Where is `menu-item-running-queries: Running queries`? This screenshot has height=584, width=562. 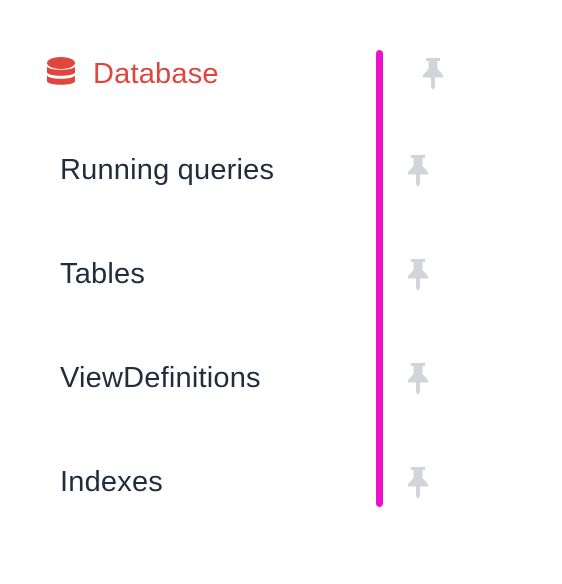
menu-item-running-queries: Running queries is located at coordinates (167, 170).